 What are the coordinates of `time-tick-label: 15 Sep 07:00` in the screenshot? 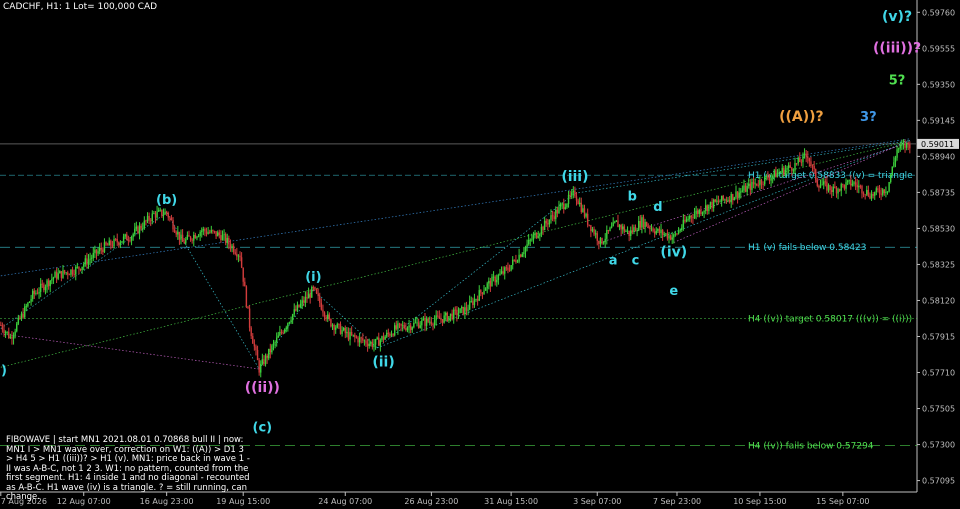 It's located at (842, 501).